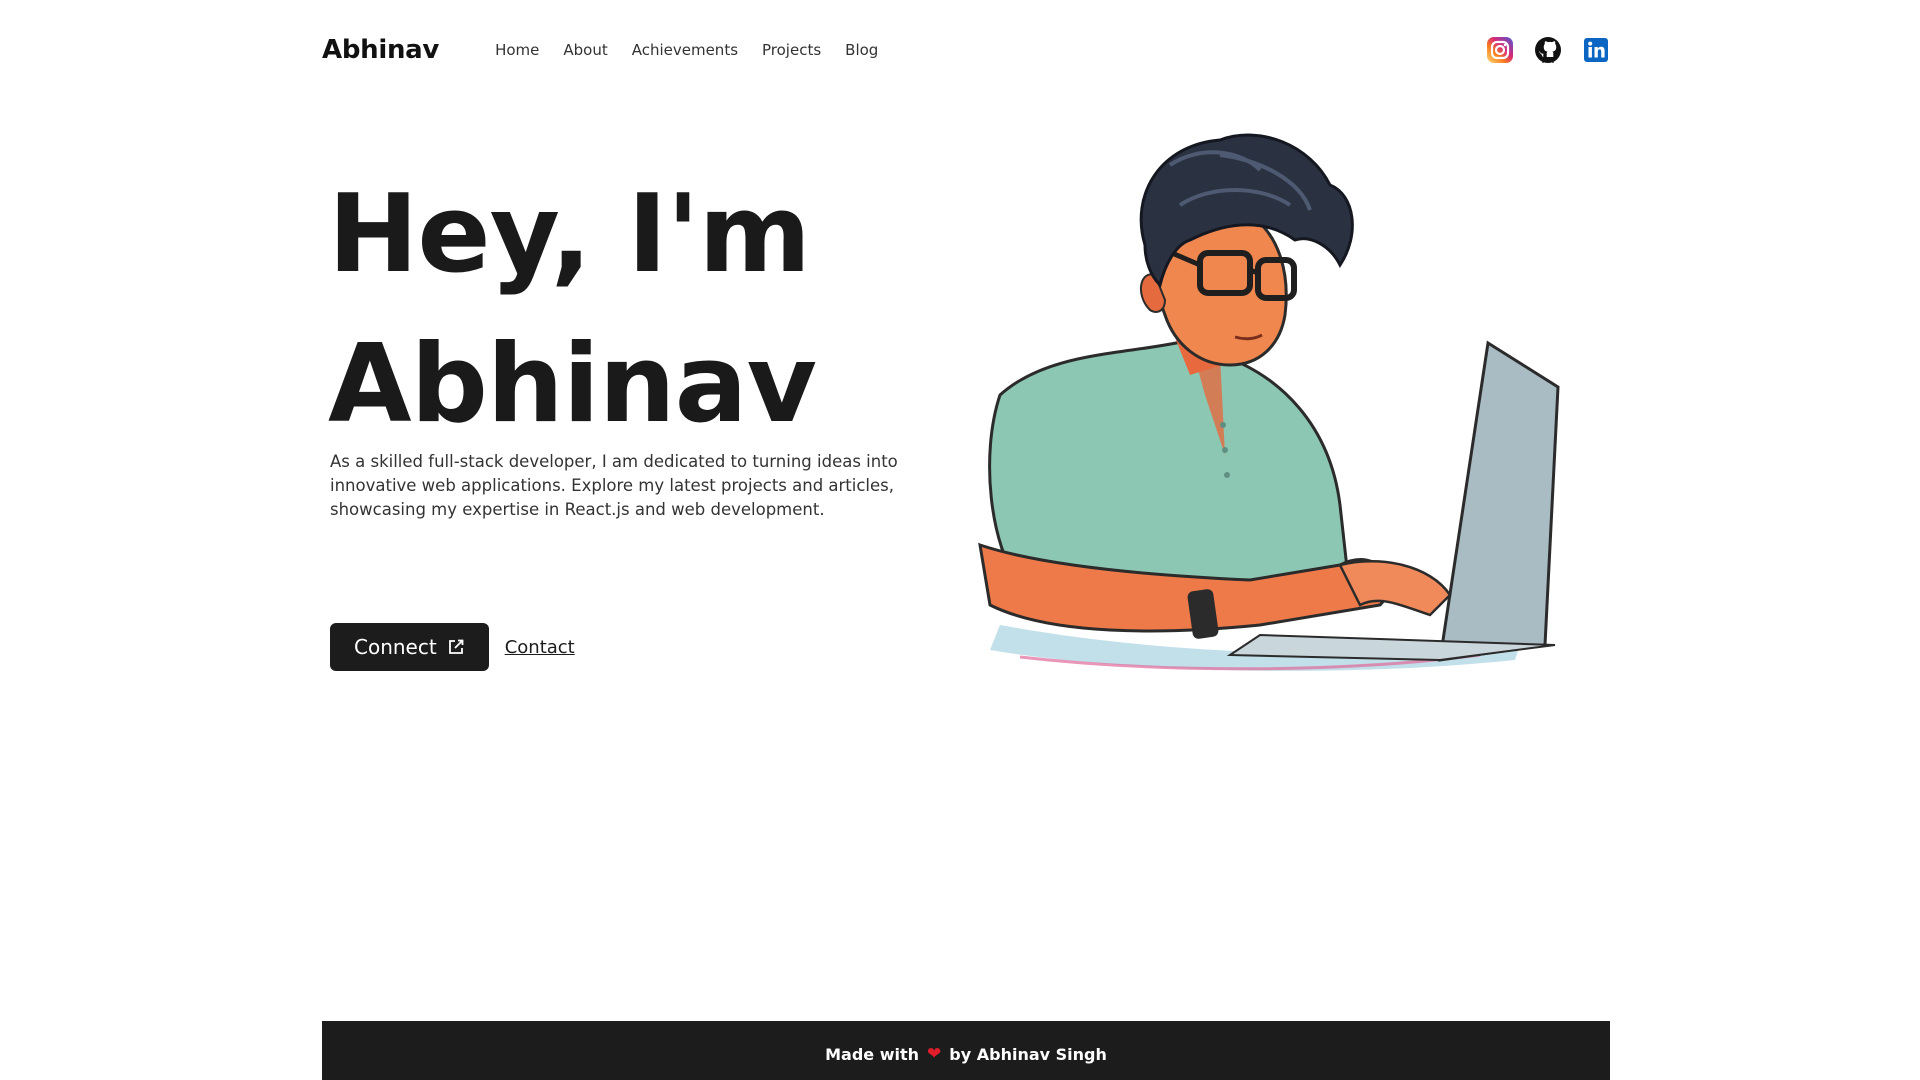 This screenshot has height=1080, width=1920. I want to click on social-links, so click(1548, 50).